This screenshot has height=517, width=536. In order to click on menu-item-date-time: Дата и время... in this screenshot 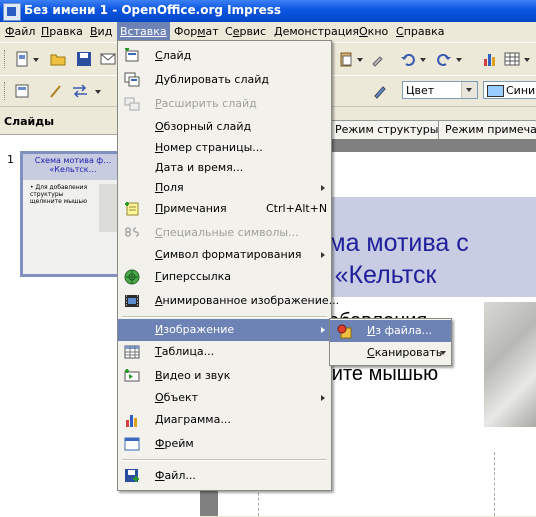, I will do `click(224, 168)`.